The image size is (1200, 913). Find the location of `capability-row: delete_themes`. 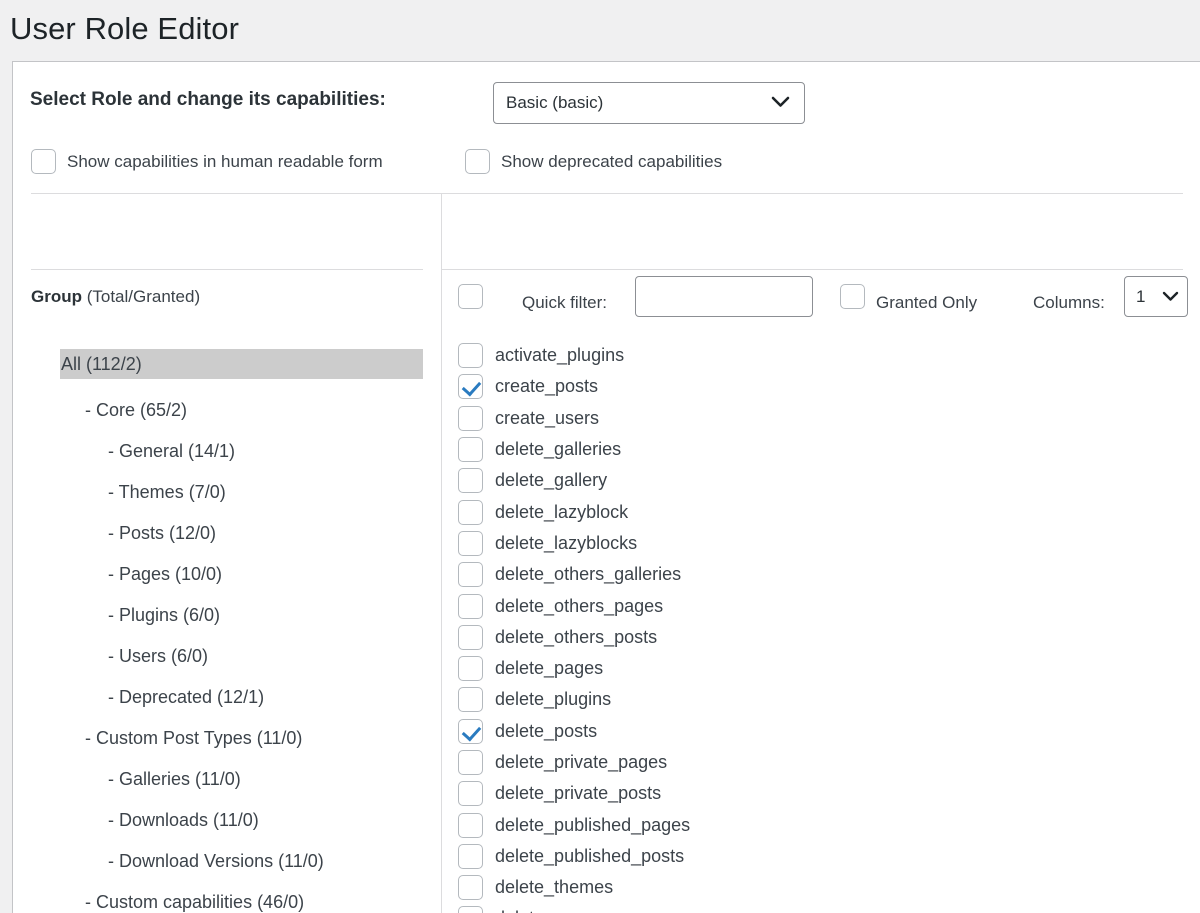

capability-row: delete_themes is located at coordinates (821, 887).